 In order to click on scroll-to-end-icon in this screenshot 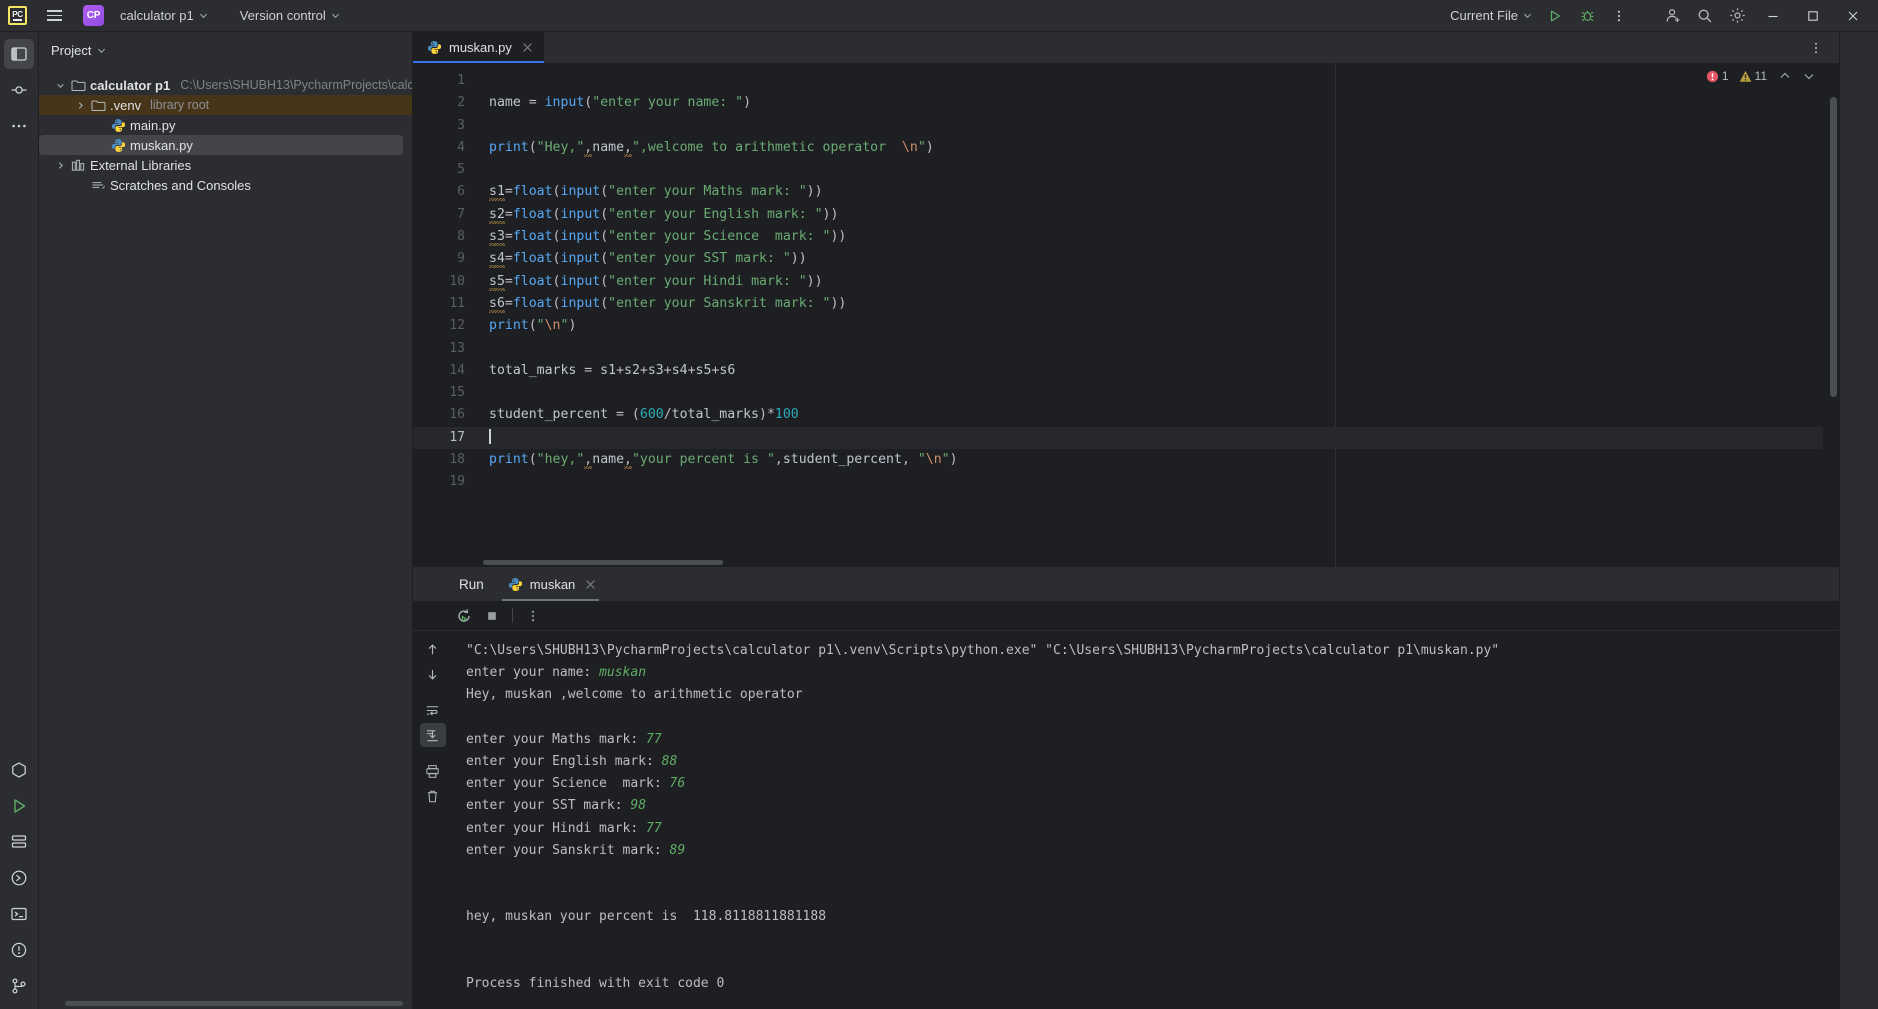, I will do `click(432, 735)`.